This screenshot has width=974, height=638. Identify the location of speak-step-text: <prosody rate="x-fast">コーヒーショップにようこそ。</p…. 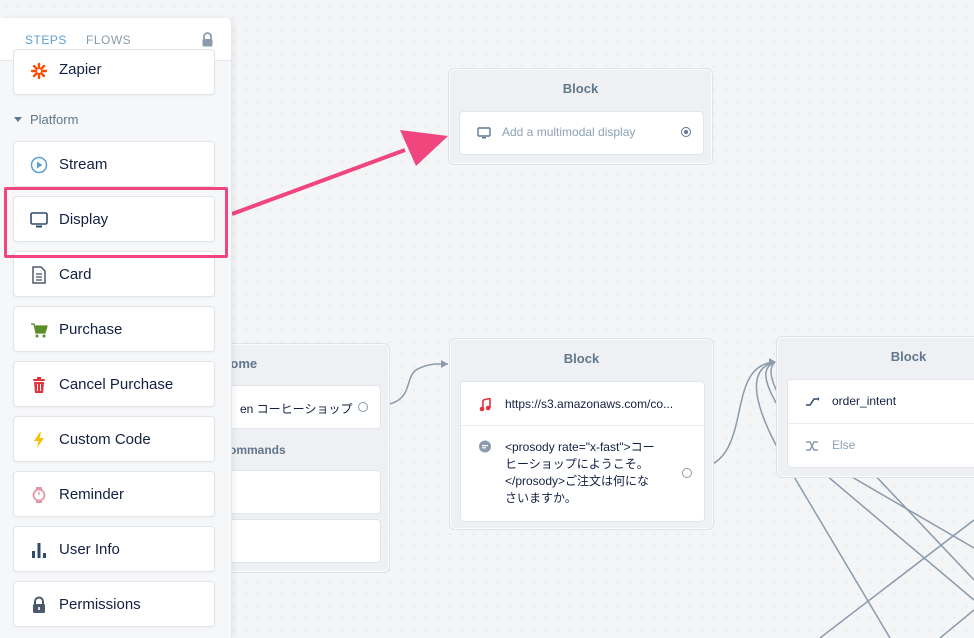
(580, 472).